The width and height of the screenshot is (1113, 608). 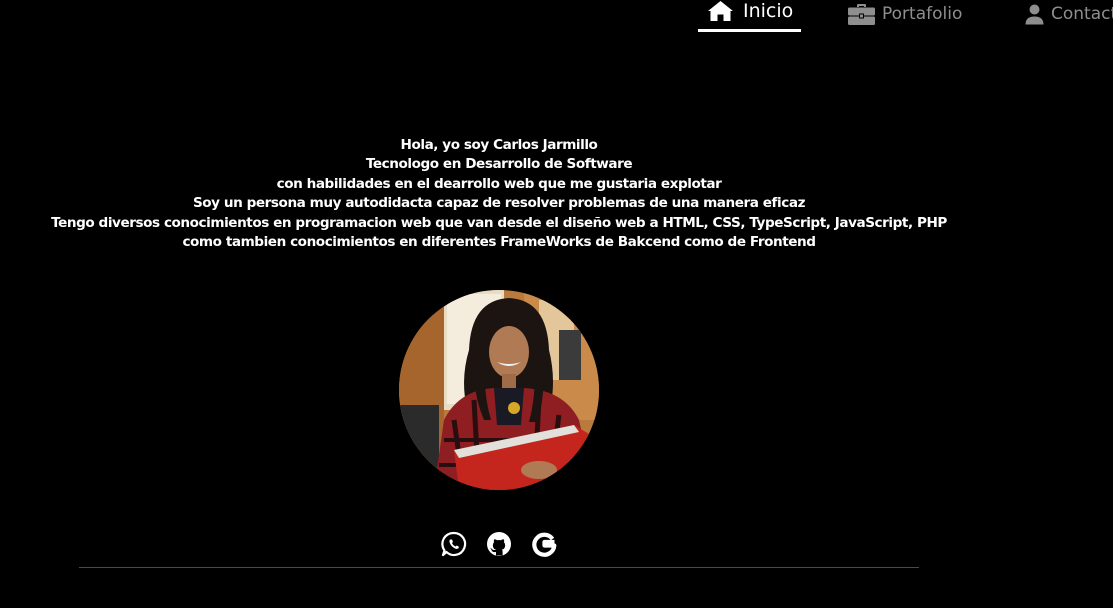 I want to click on social-links, so click(x=499, y=544).